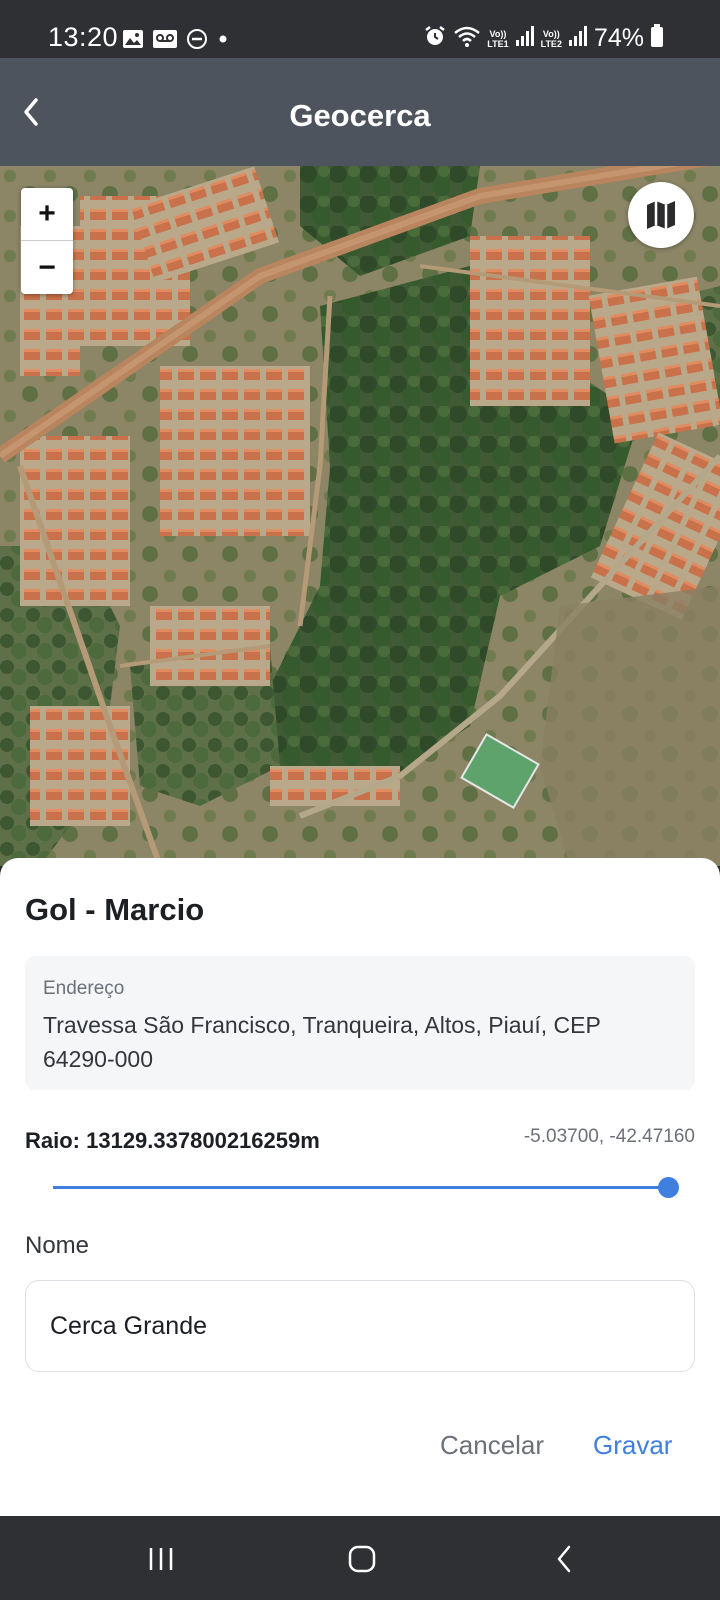 This screenshot has width=720, height=1600. I want to click on page-title: Geocerca, so click(360, 115).